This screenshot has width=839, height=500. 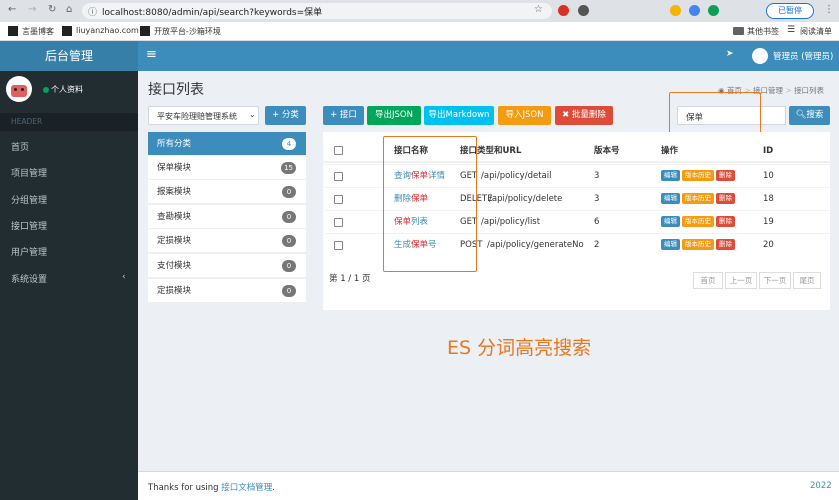 I want to click on category-name: 查勘模块, so click(x=174, y=217).